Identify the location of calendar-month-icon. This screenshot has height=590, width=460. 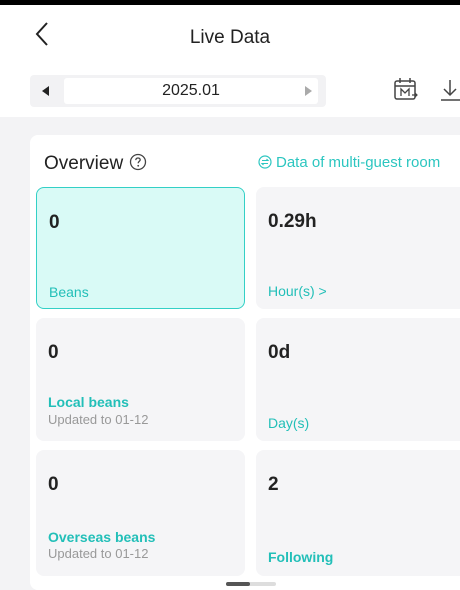
(406, 89).